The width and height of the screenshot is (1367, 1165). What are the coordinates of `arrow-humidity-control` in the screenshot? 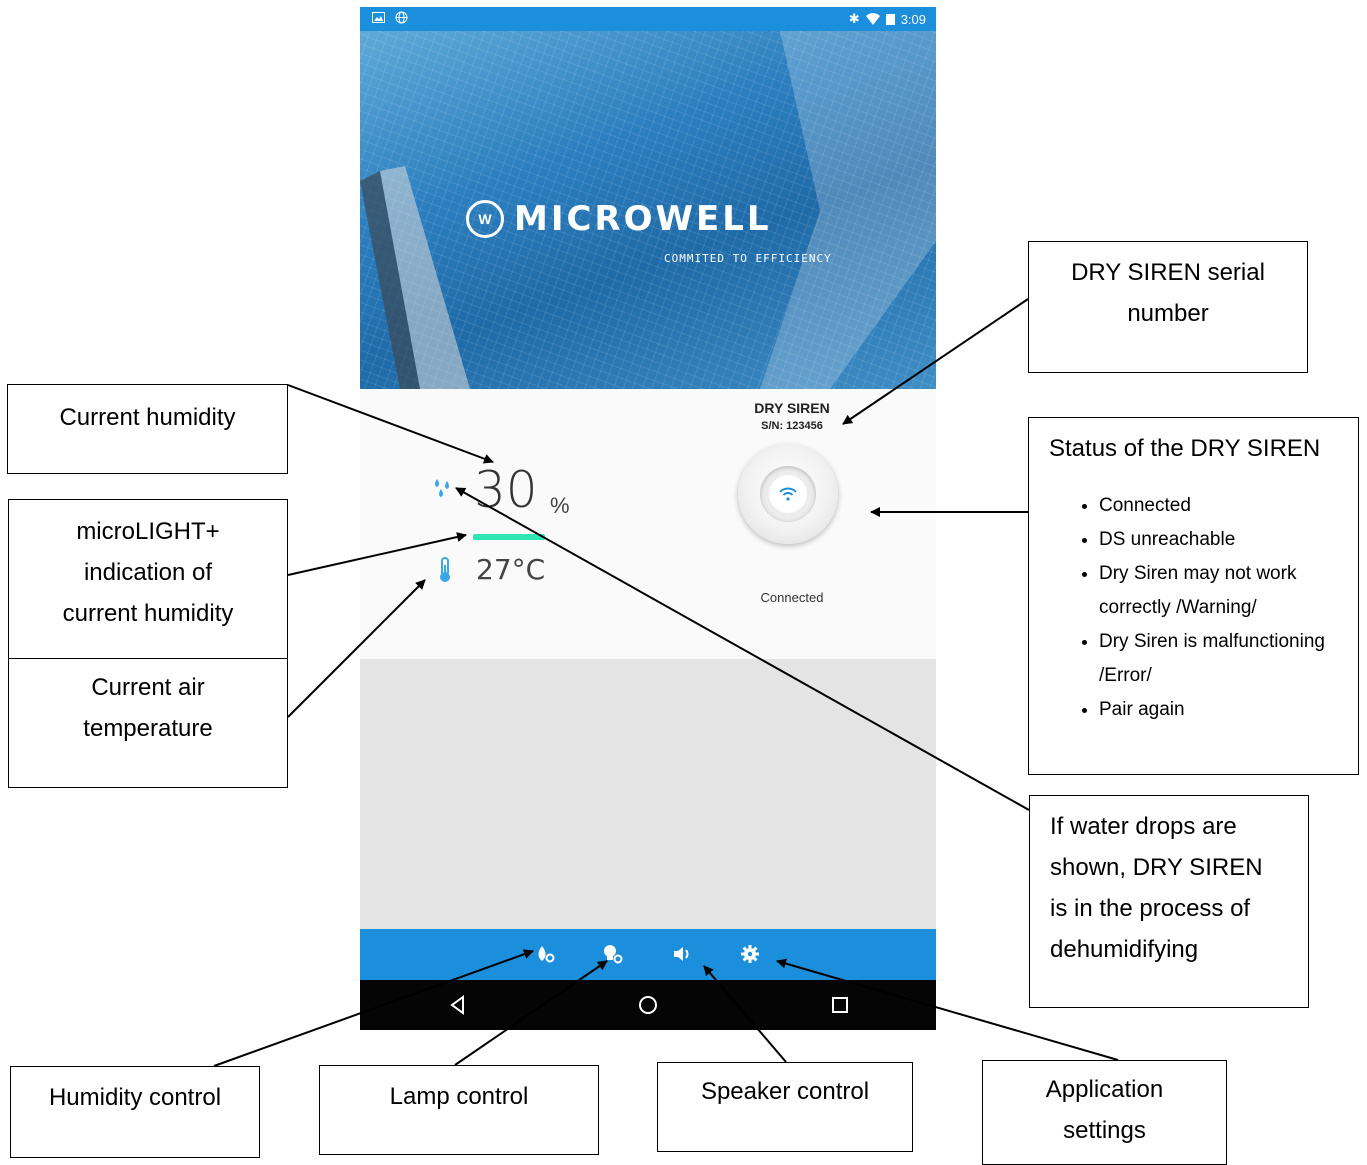 It's located at (373, 1008).